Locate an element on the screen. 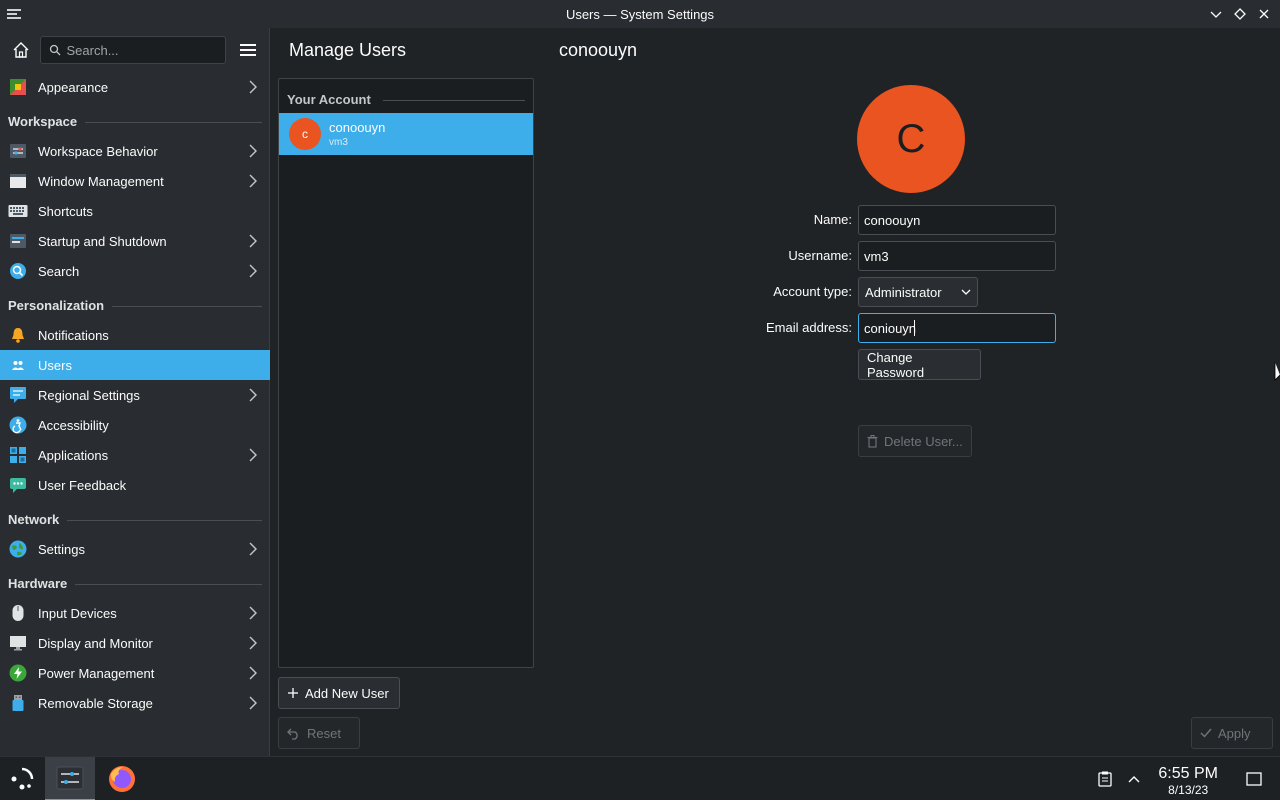  text-cursor is located at coordinates (915, 328).